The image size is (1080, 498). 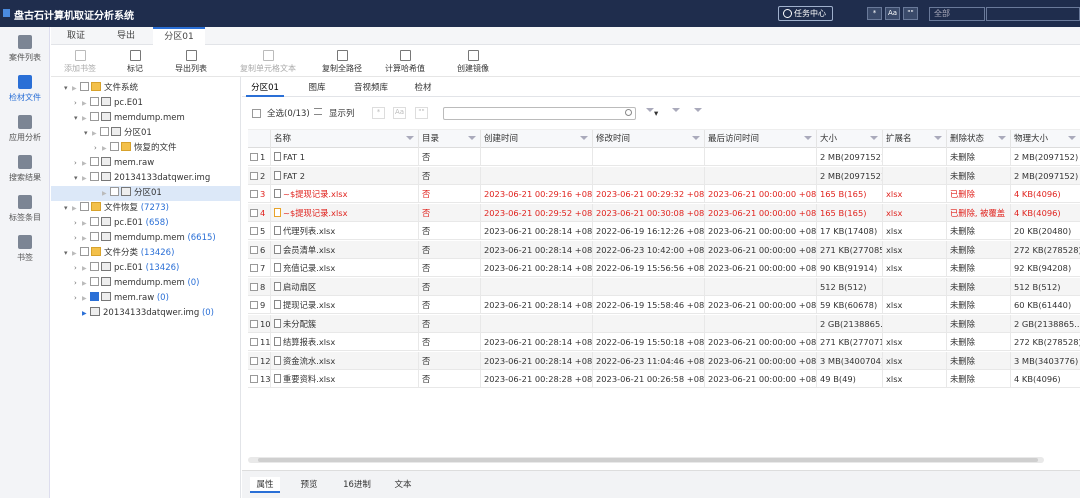 What do you see at coordinates (265, 88) in the screenshot?
I see `subtab-partition01: 分区01` at bounding box center [265, 88].